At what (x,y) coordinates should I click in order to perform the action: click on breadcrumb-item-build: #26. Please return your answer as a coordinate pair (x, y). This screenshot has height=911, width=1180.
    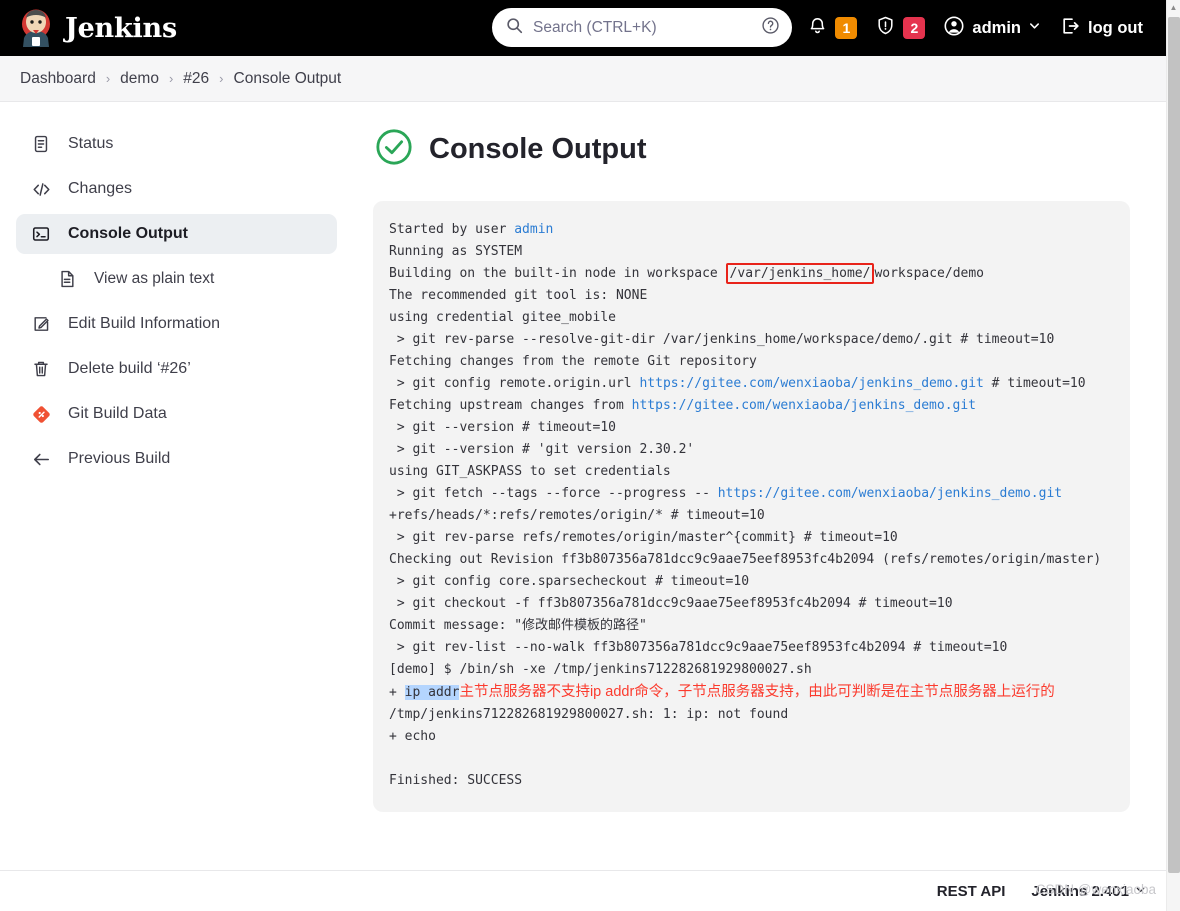
    Looking at the image, I should click on (196, 79).